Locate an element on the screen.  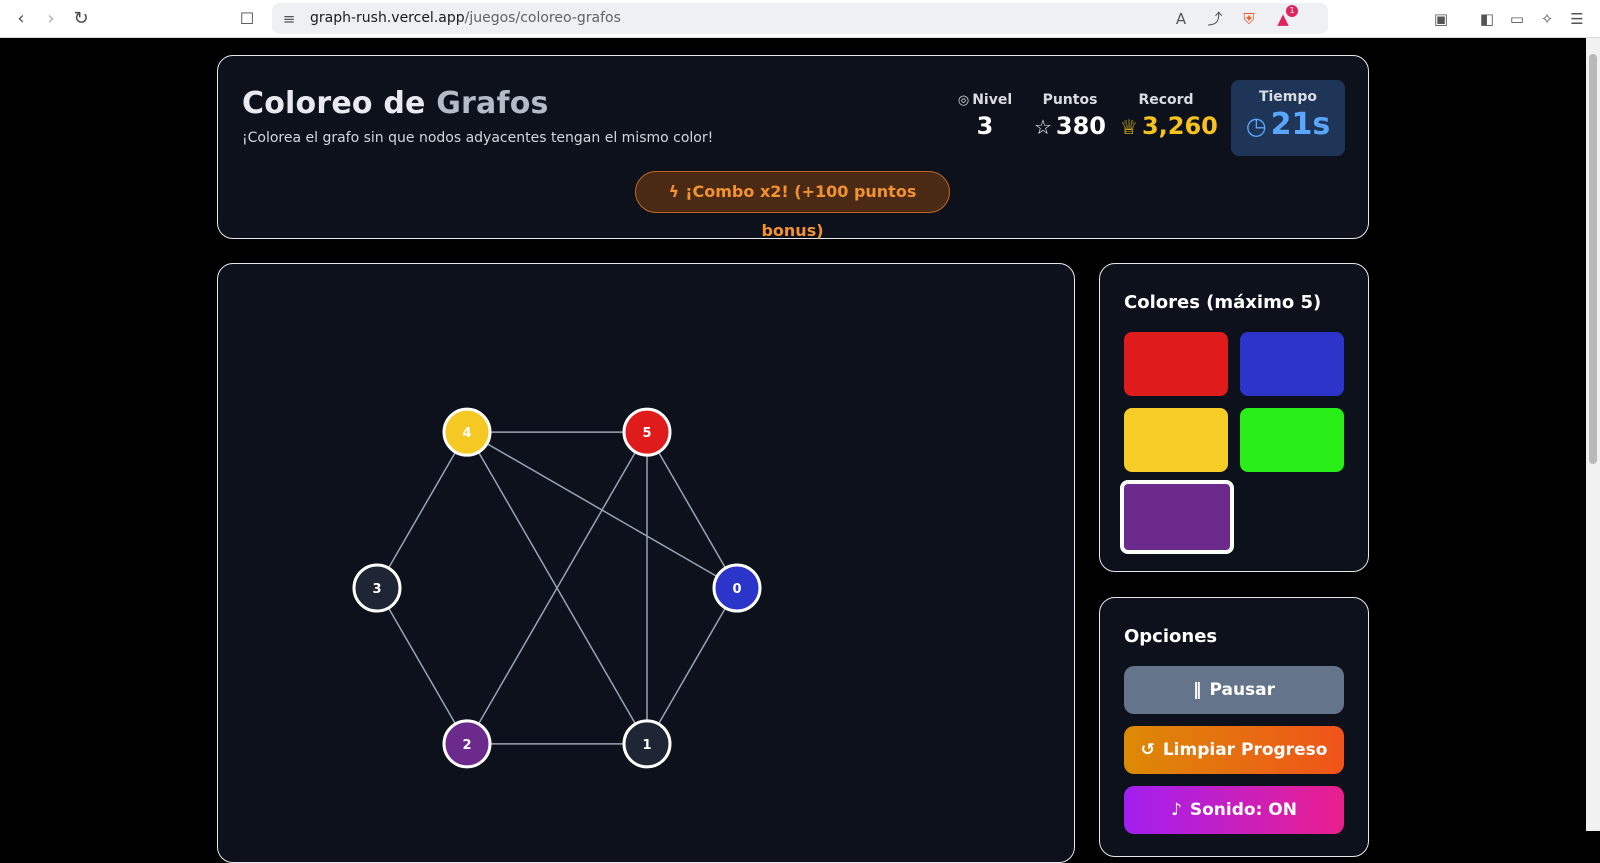
page-scrollbar is located at coordinates (1593, 434).